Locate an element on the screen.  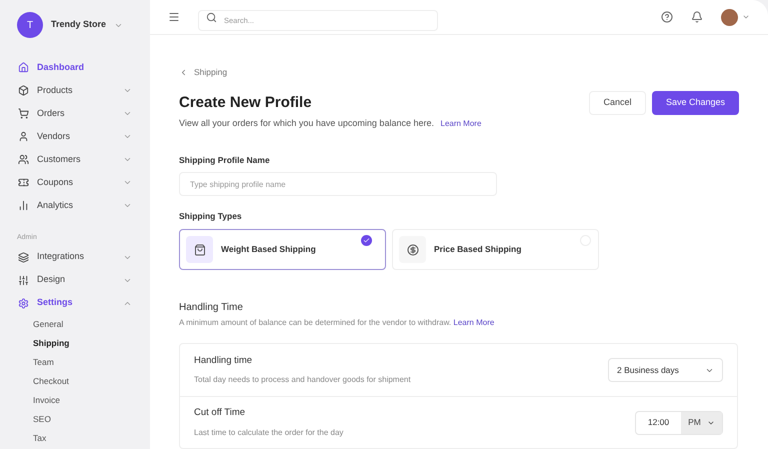
cancel-button: Cancel is located at coordinates (617, 103).